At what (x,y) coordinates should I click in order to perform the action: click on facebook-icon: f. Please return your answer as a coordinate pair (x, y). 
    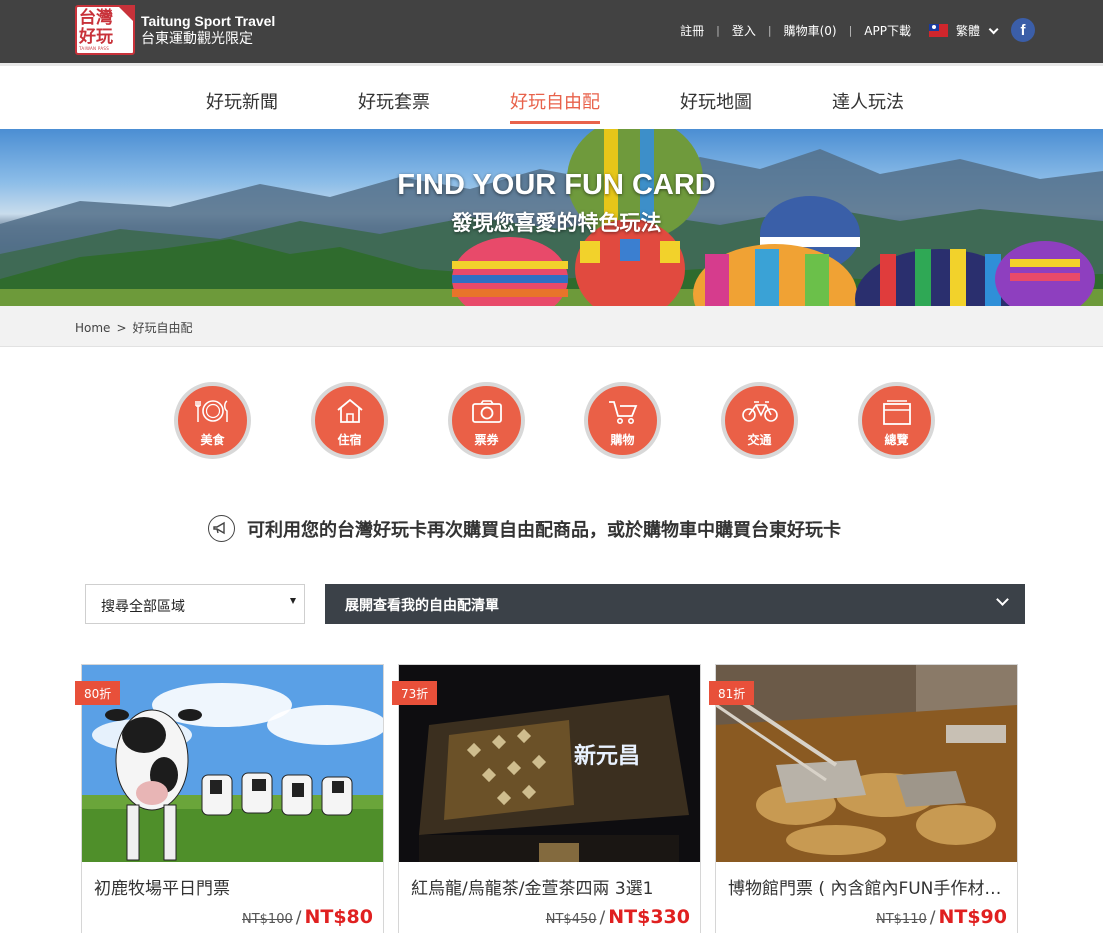
    Looking at the image, I should click on (1023, 30).